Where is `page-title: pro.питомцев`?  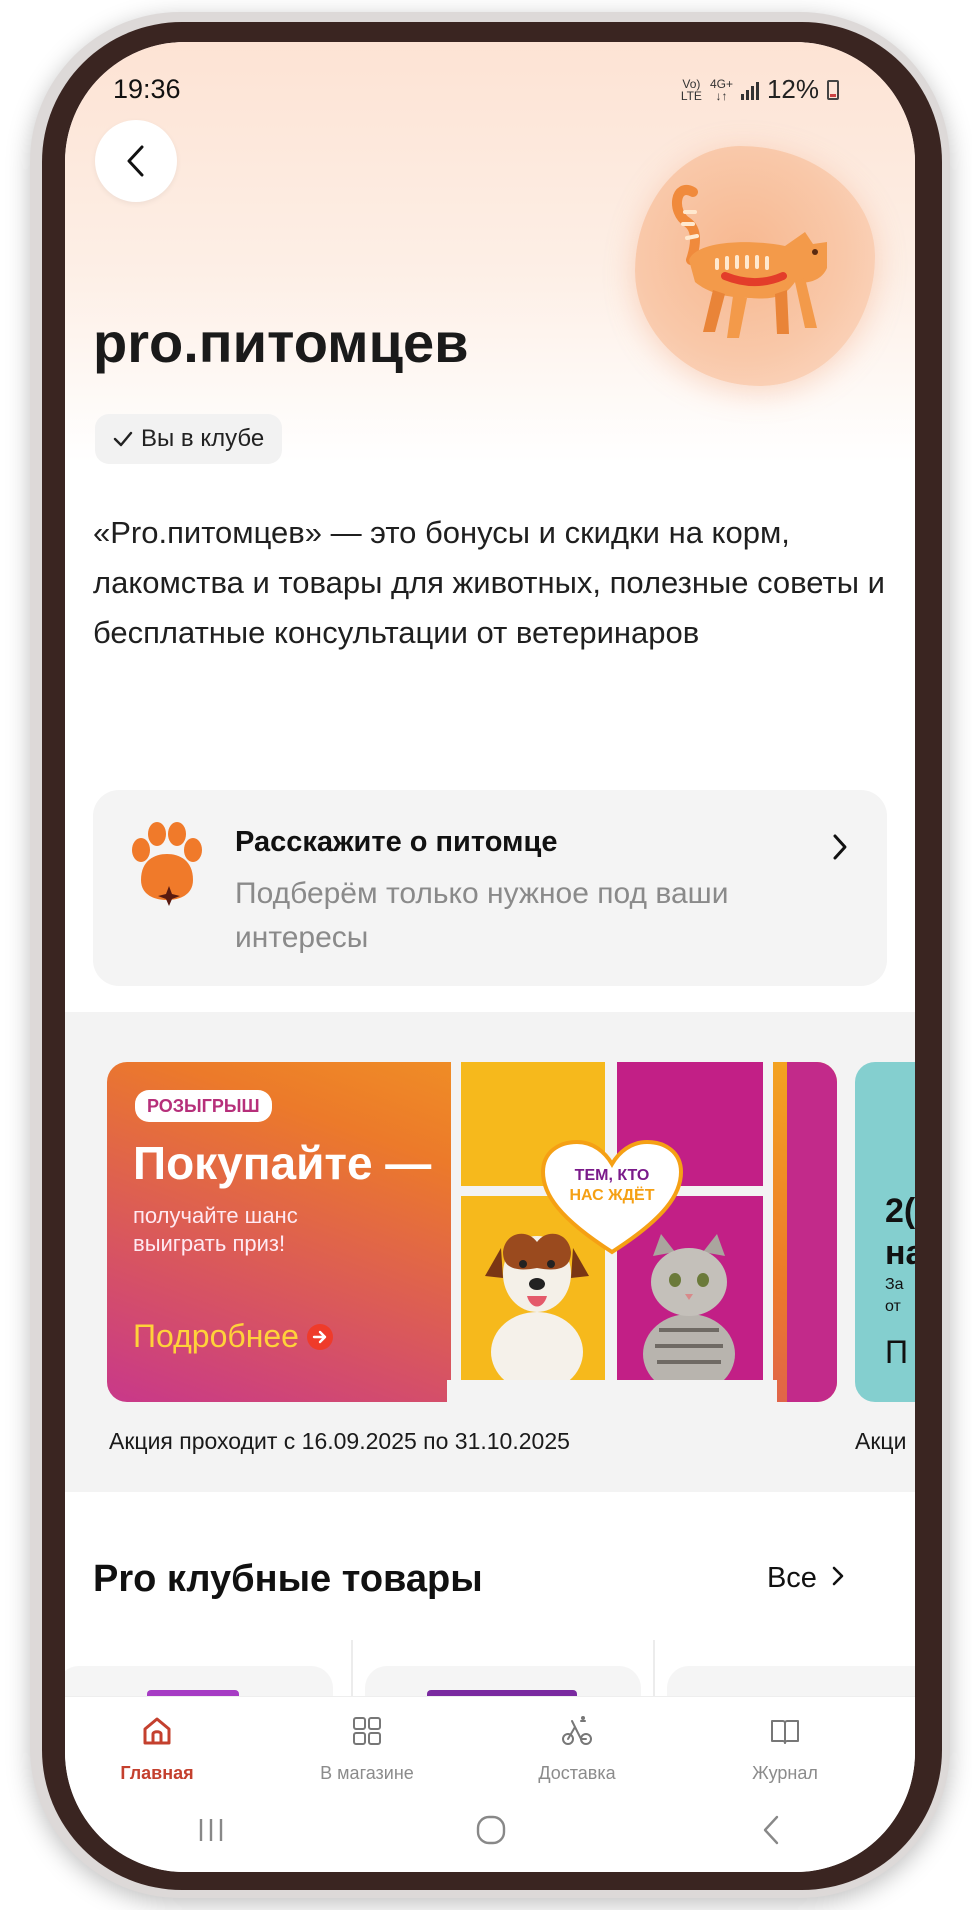
page-title: pro.питомцев is located at coordinates (281, 342).